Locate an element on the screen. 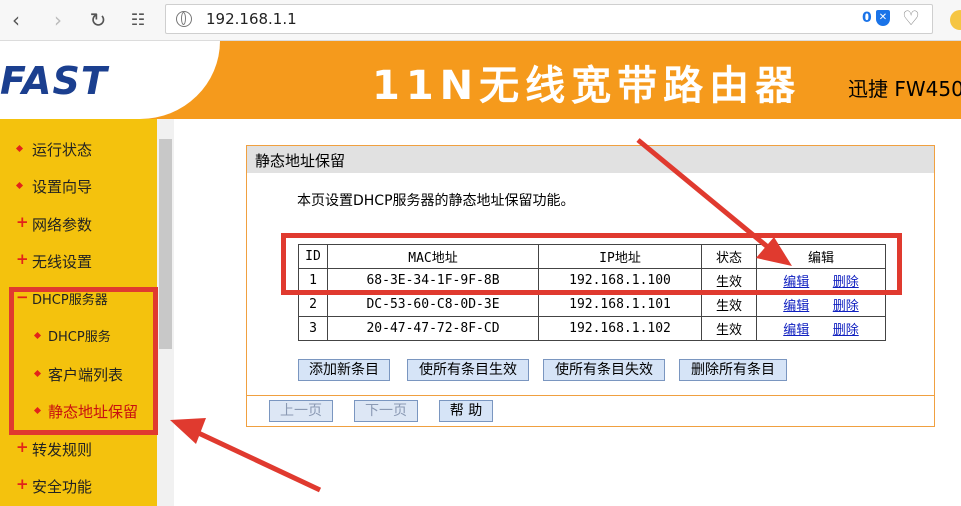 The width and height of the screenshot is (961, 506). arrow-to-edit-line is located at coordinates (706, 196).